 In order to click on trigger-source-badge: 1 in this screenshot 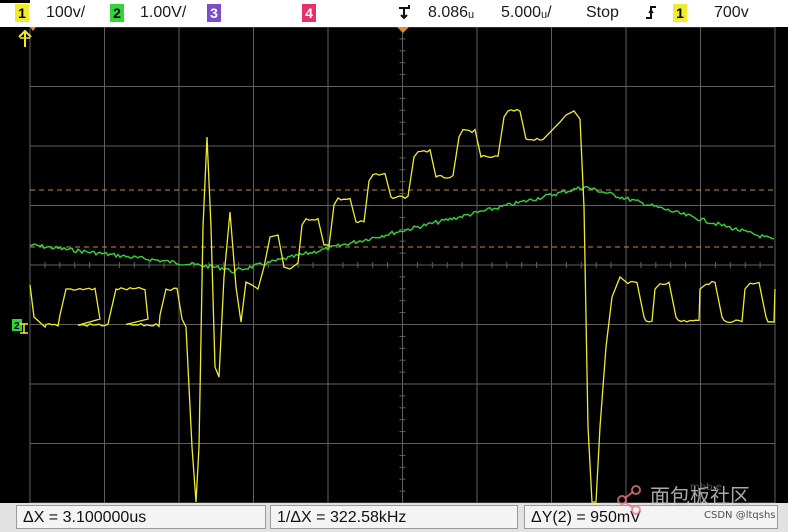, I will do `click(680, 13)`.